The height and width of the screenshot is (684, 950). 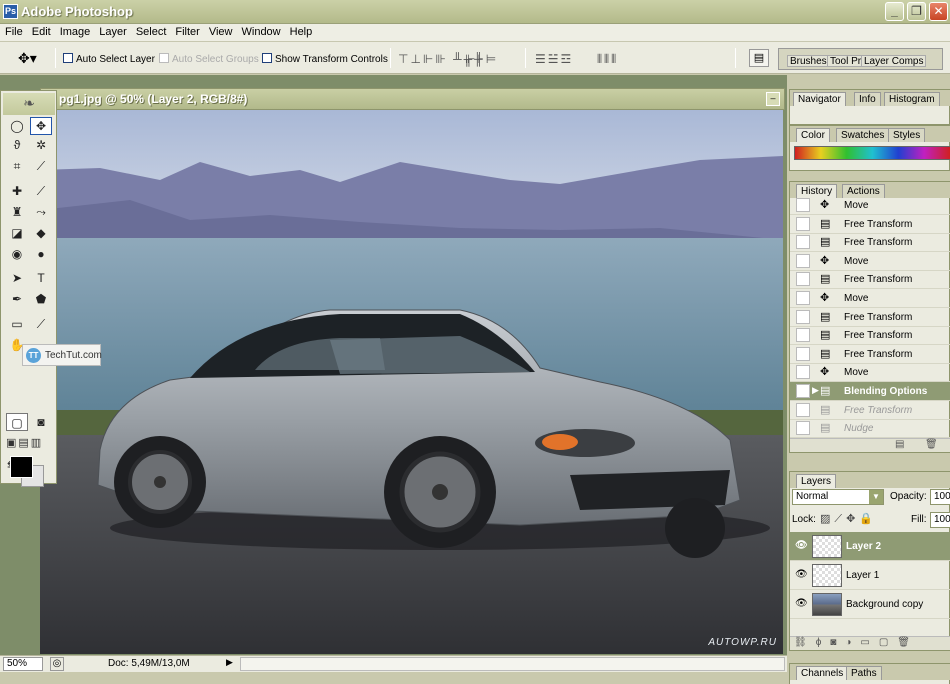 I want to click on crop-tool-icon: ⌗, so click(x=17, y=166).